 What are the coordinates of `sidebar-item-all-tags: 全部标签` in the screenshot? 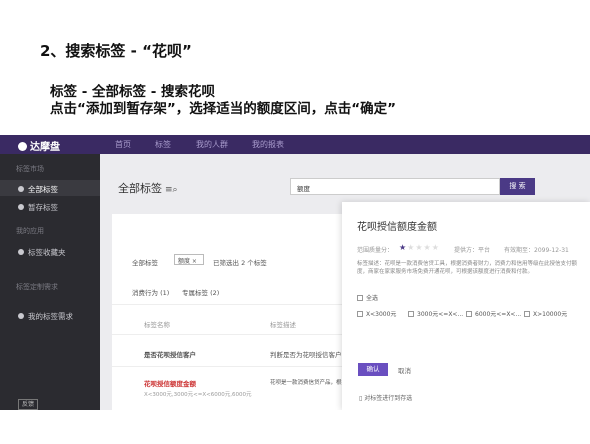 It's located at (50, 188).